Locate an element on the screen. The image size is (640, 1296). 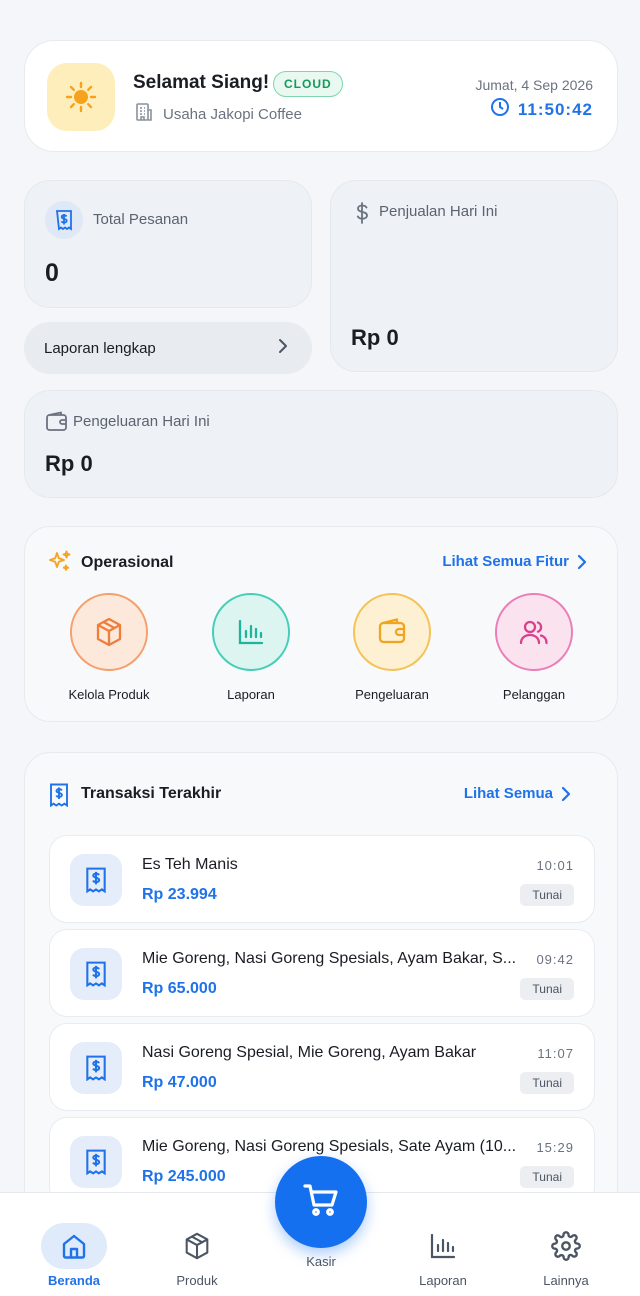
total-orders-label: Total Pesanan is located at coordinates (141, 219).